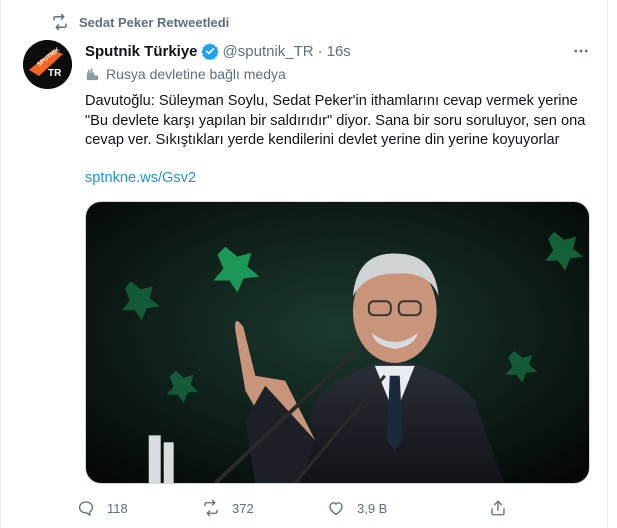  I want to click on tweet-actions: 118 372 3,9 B, so click(297, 508).